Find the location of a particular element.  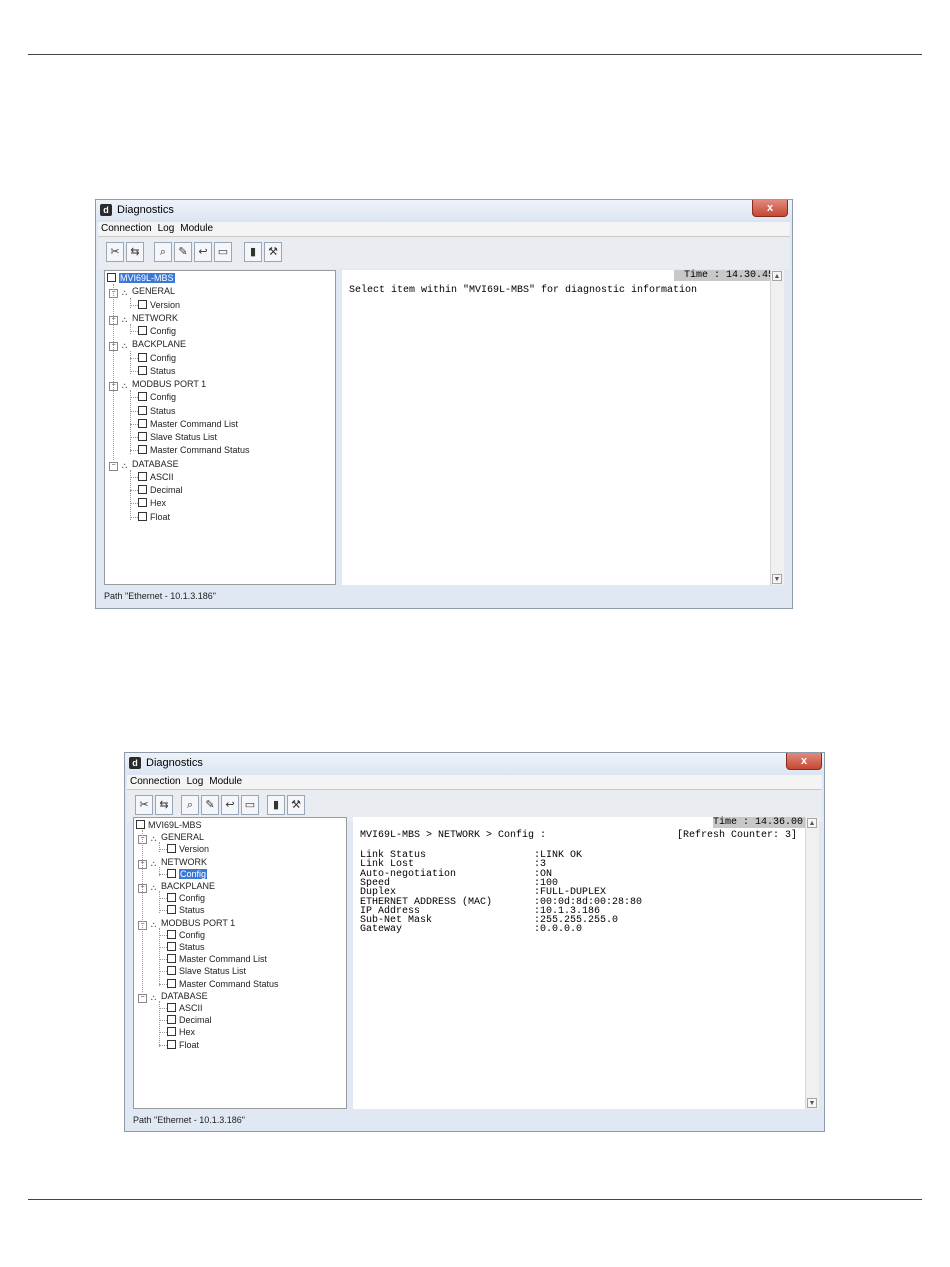

app-icon: d is located at coordinates (135, 763).